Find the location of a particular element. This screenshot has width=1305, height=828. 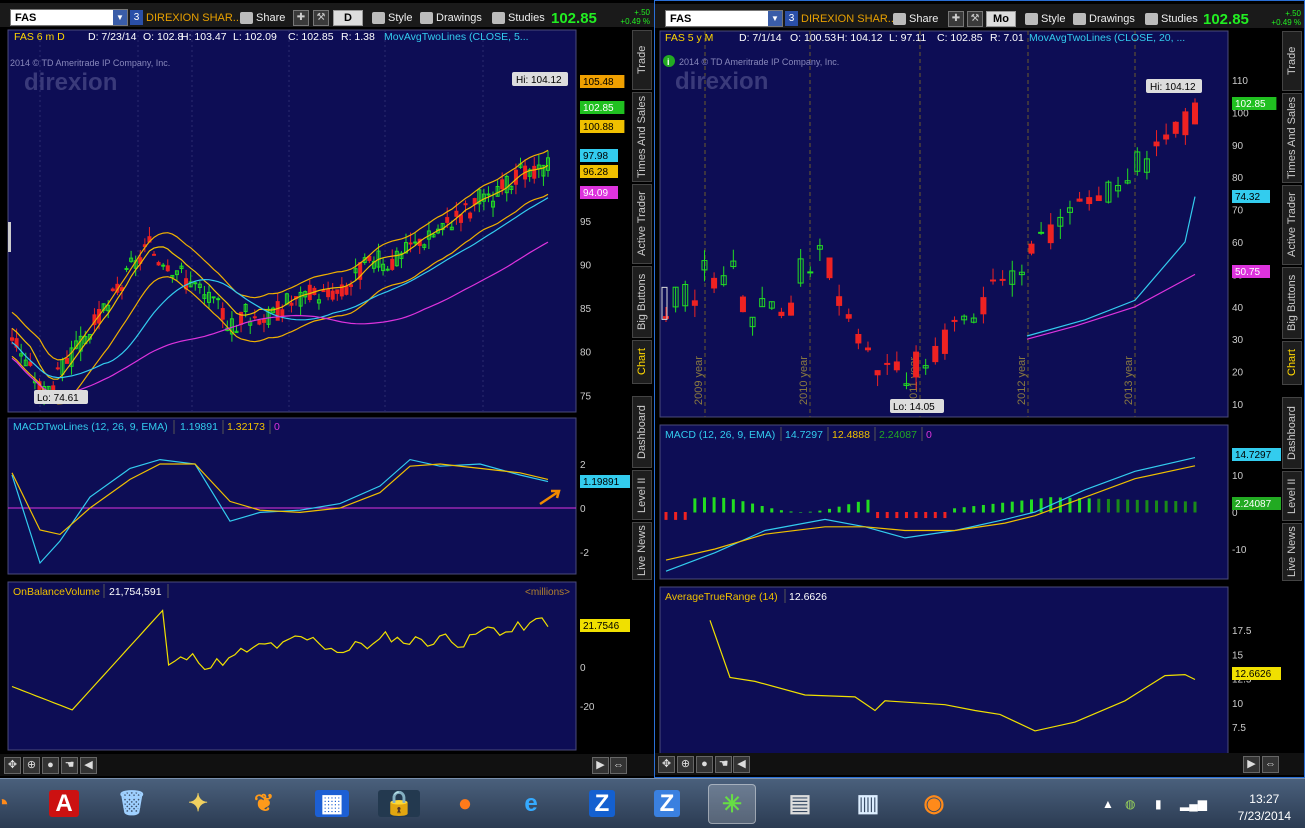

atr-badge: 12.6626 is located at coordinates (1253, 674).